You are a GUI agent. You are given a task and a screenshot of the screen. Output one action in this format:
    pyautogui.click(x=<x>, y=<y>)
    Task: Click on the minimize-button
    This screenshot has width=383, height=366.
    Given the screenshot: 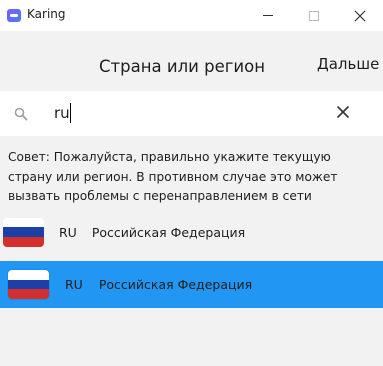 What is the action you would take?
    pyautogui.click(x=268, y=15)
    